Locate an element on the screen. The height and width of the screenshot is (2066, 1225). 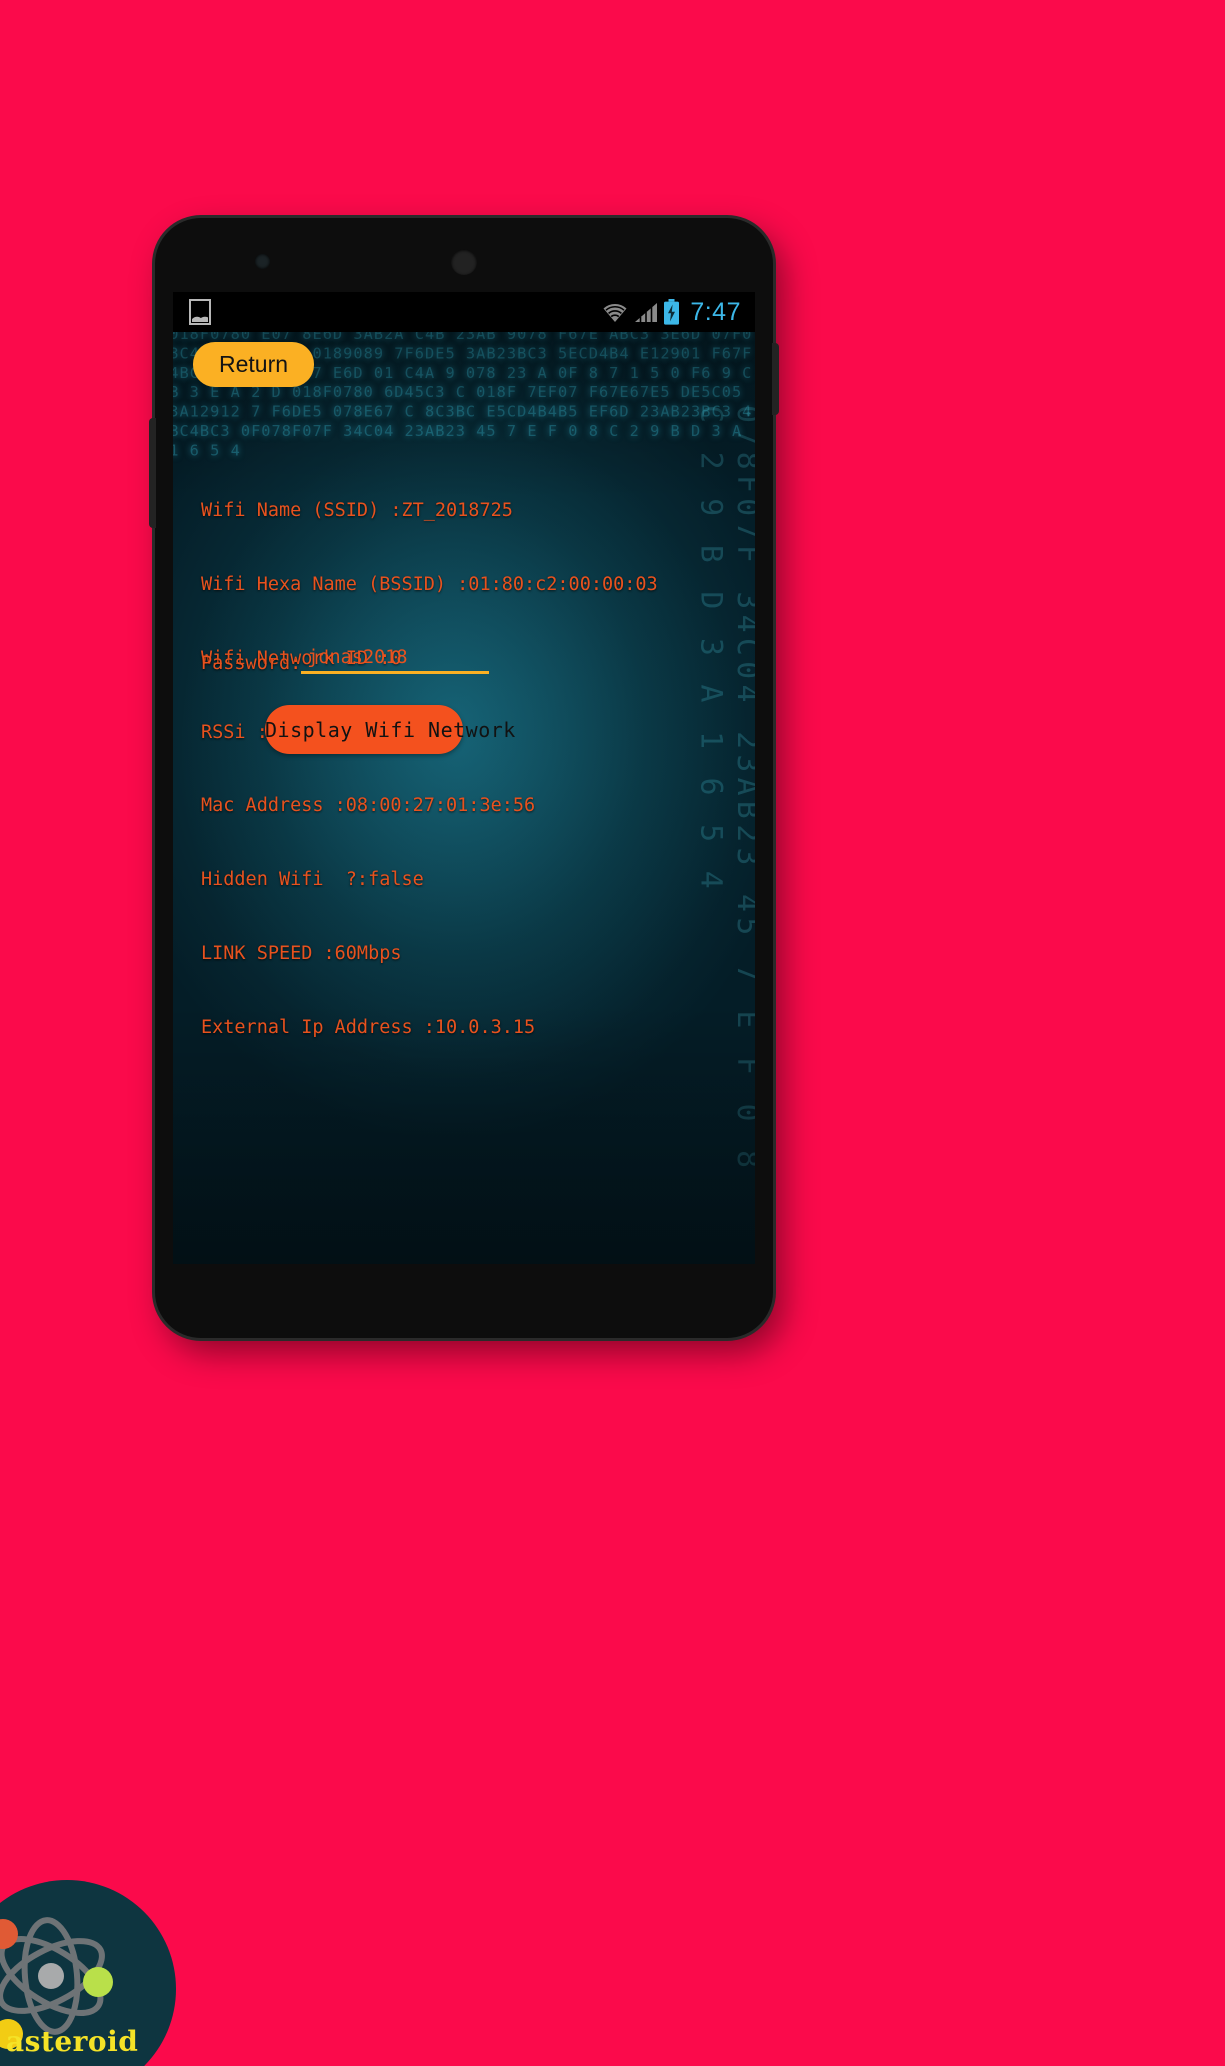
status-bar-clock: 7:47 is located at coordinates (715, 311).